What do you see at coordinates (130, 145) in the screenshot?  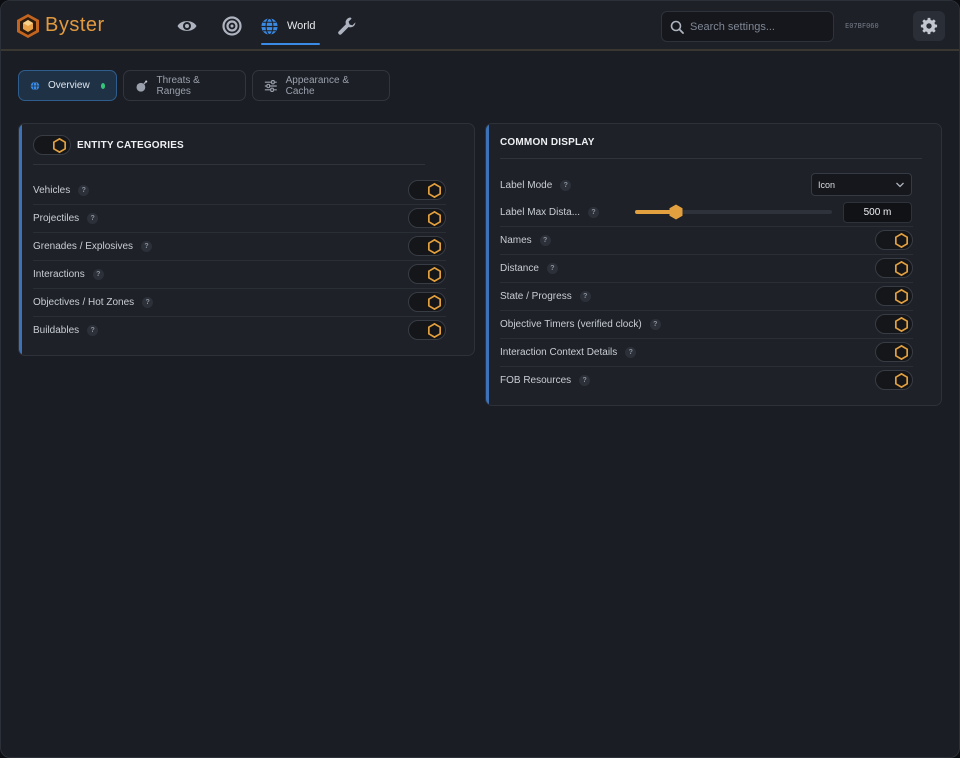 I see `entity-panel-title: ENTITY CATEGORIES` at bounding box center [130, 145].